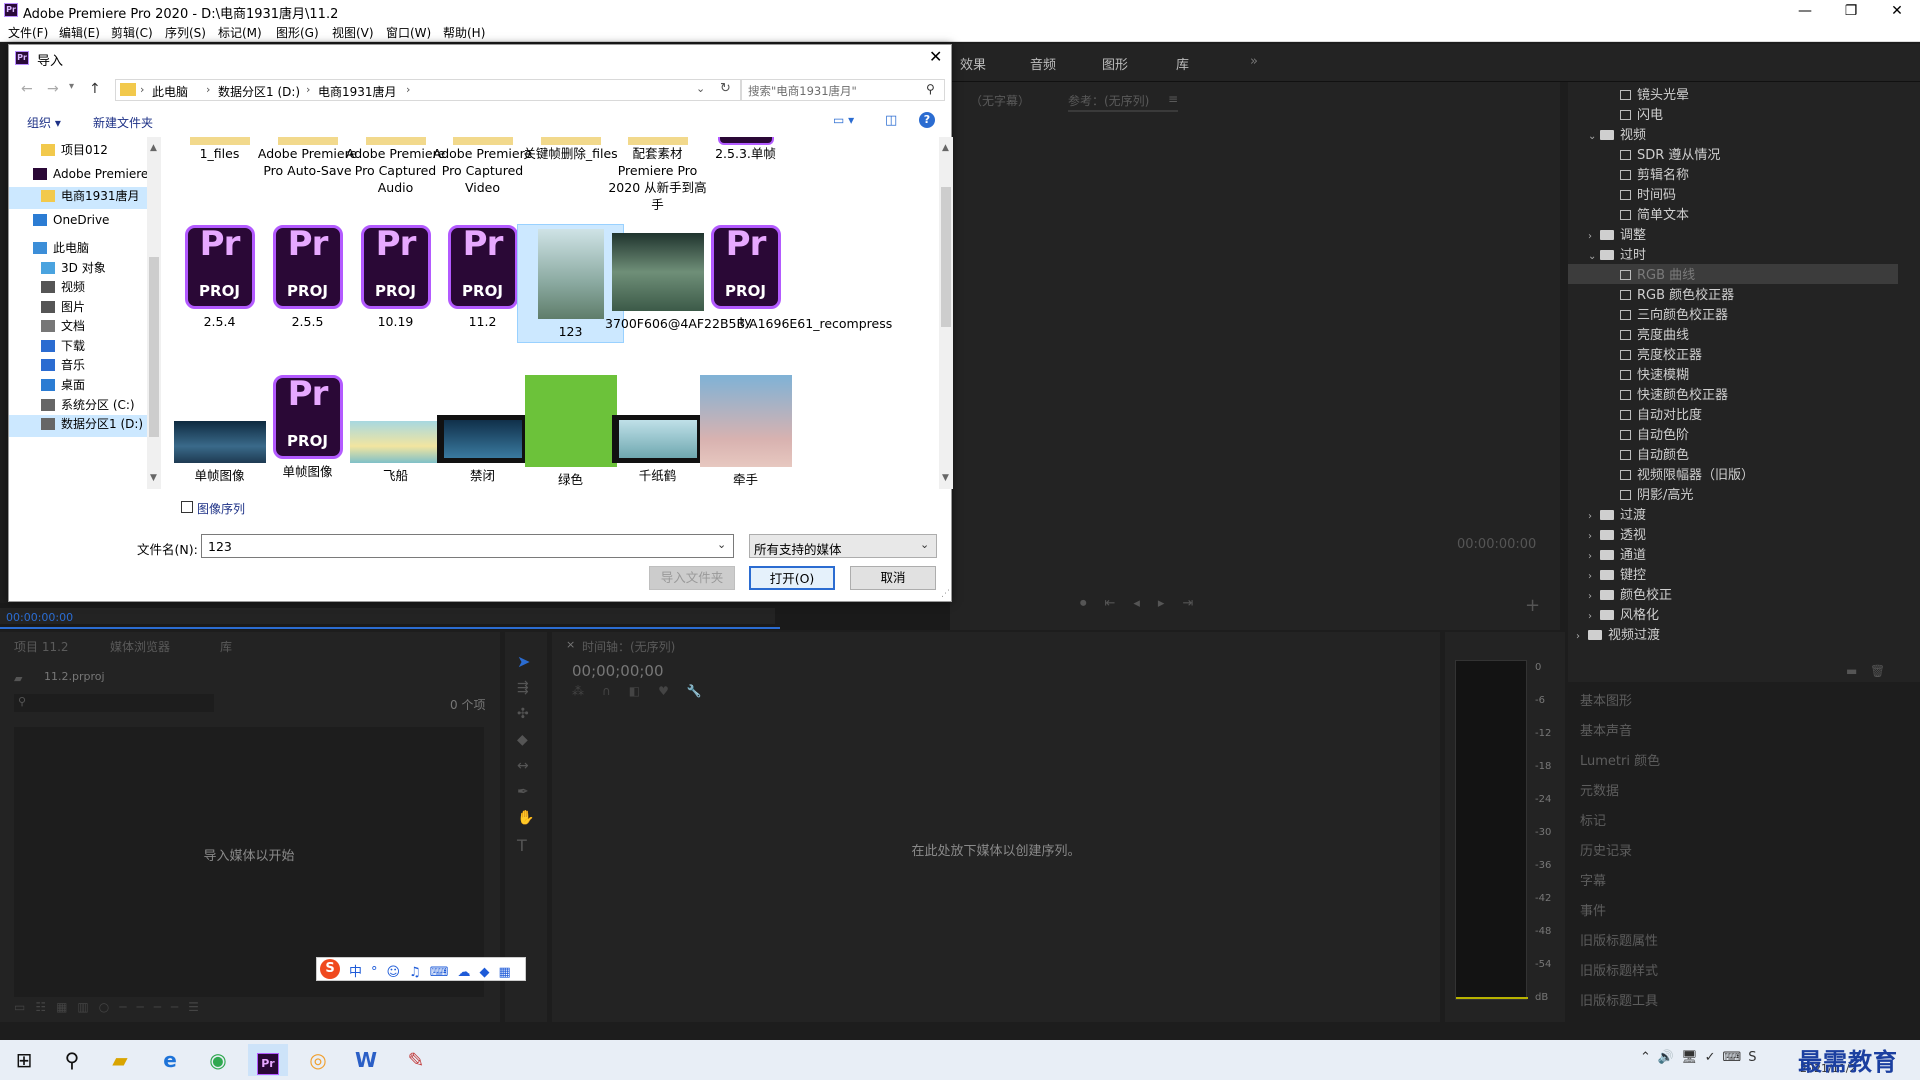  What do you see at coordinates (1897, 11) in the screenshot?
I see `close-window-button: ✕` at bounding box center [1897, 11].